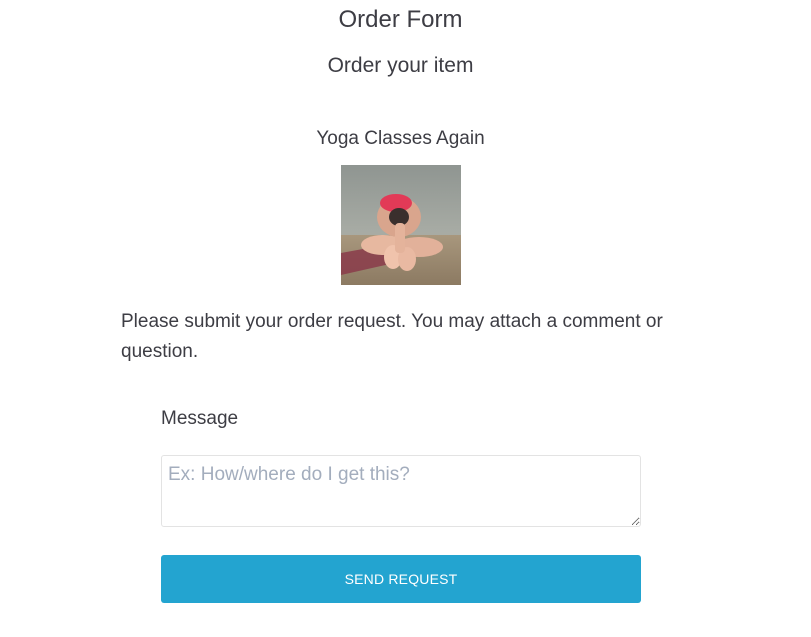 The height and width of the screenshot is (637, 811). Describe the element at coordinates (400, 138) in the screenshot. I see `item-name: Yoga Classes Again` at that location.